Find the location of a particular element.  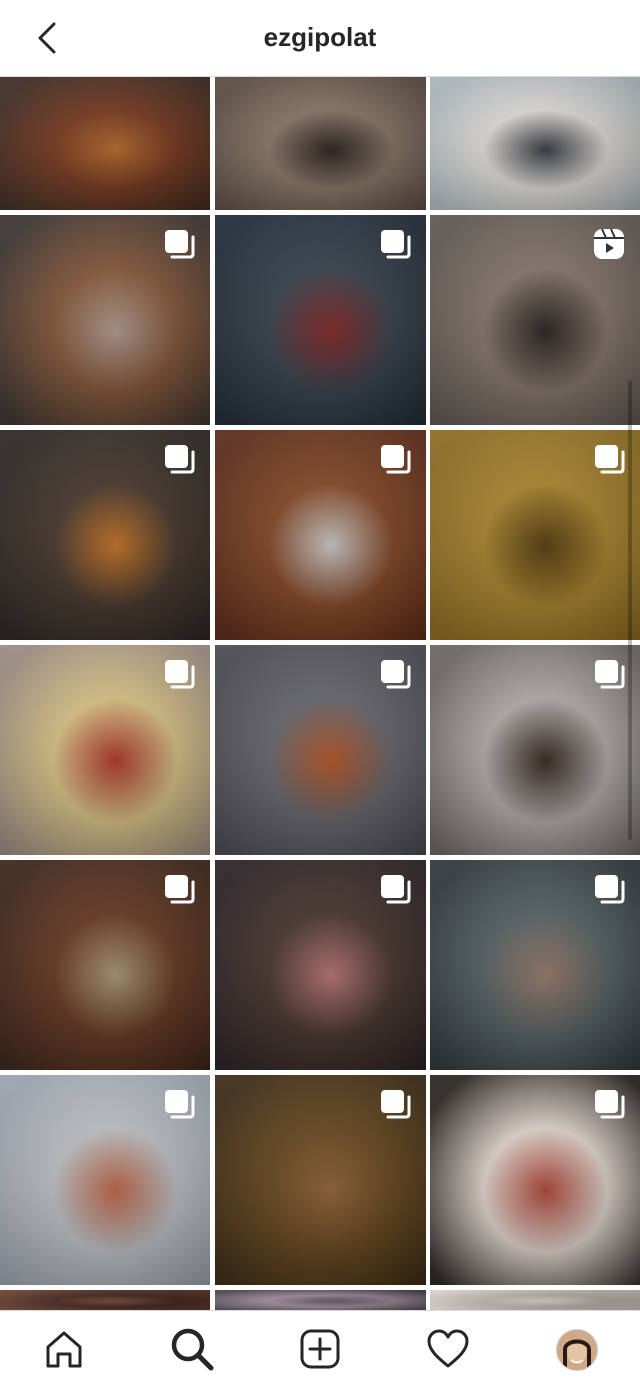

home-icon is located at coordinates (64, 1349).